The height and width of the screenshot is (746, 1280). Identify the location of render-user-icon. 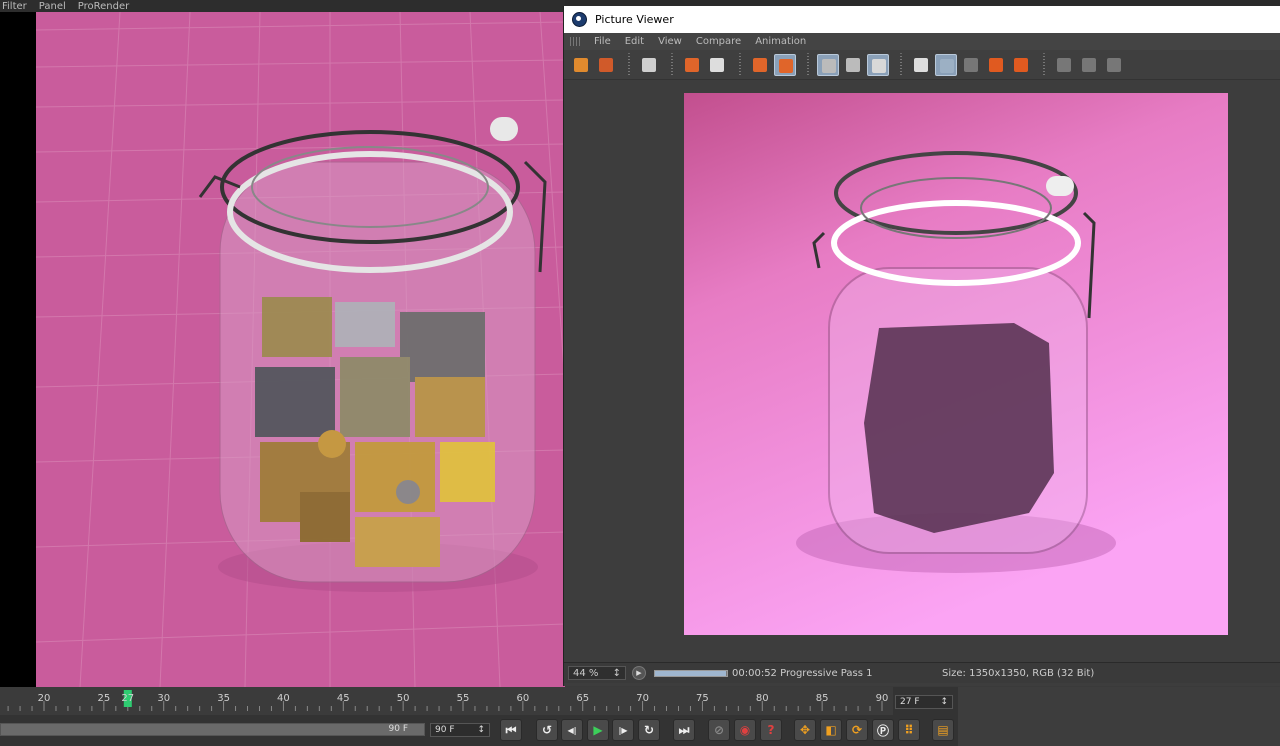
(717, 65).